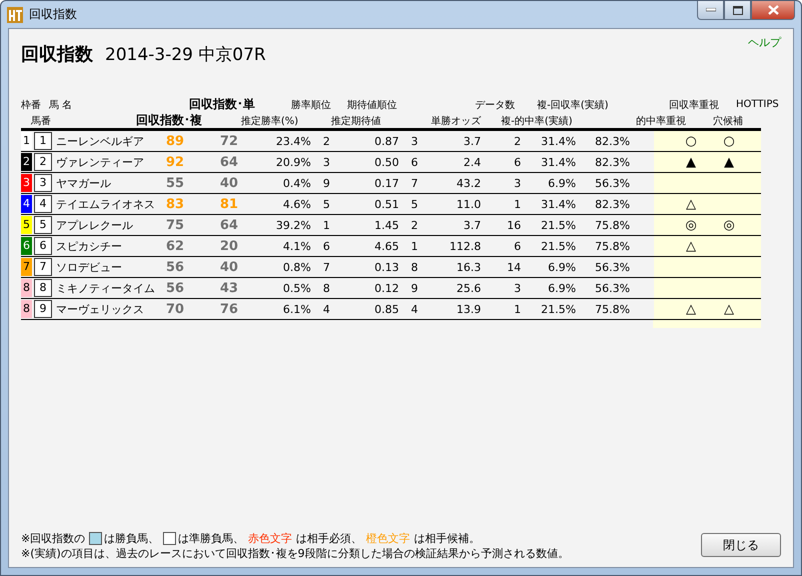 This screenshot has width=802, height=576. I want to click on table-cell-text: 0.85, so click(386, 309).